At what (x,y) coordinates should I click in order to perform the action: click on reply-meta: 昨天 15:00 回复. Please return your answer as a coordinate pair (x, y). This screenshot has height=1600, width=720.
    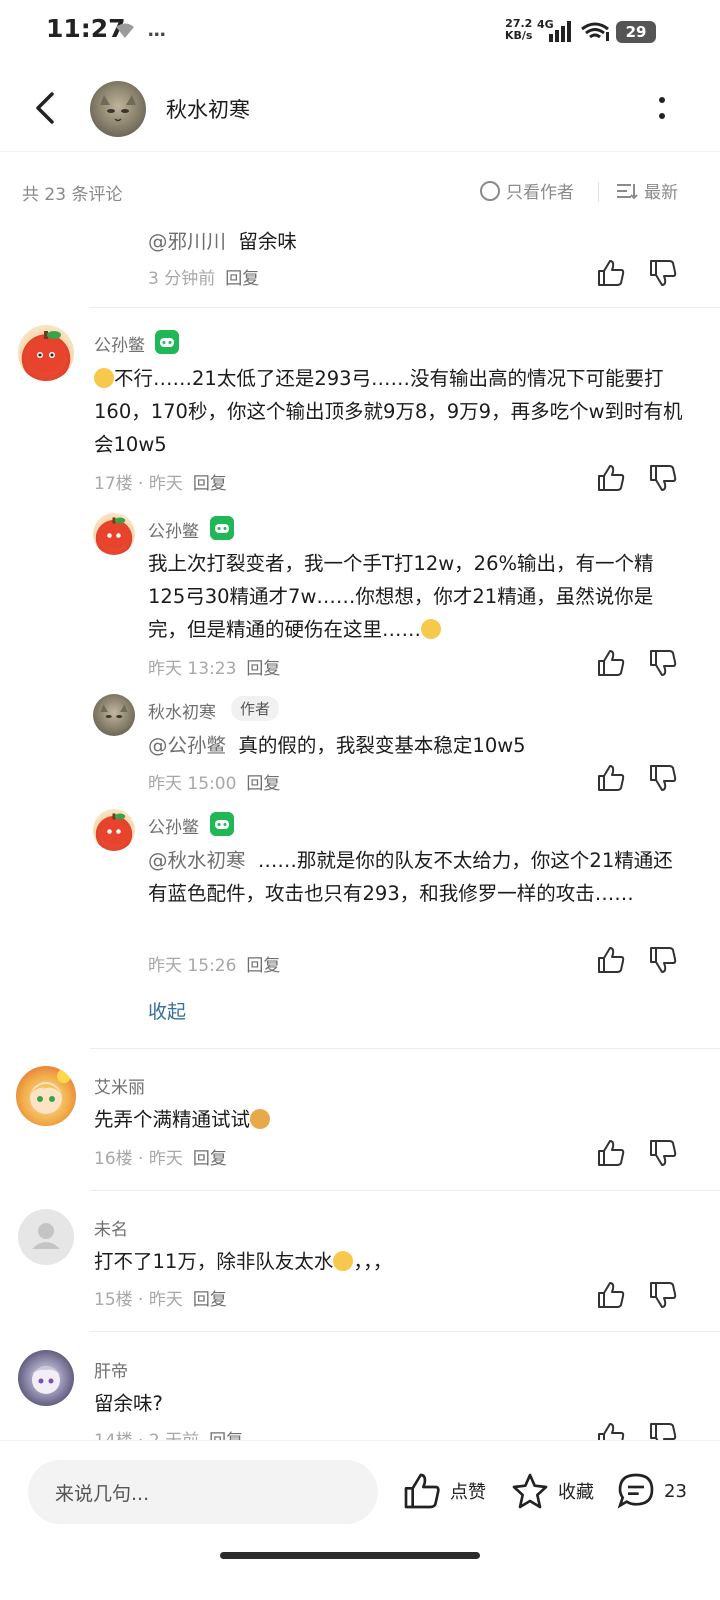
    Looking at the image, I should click on (214, 781).